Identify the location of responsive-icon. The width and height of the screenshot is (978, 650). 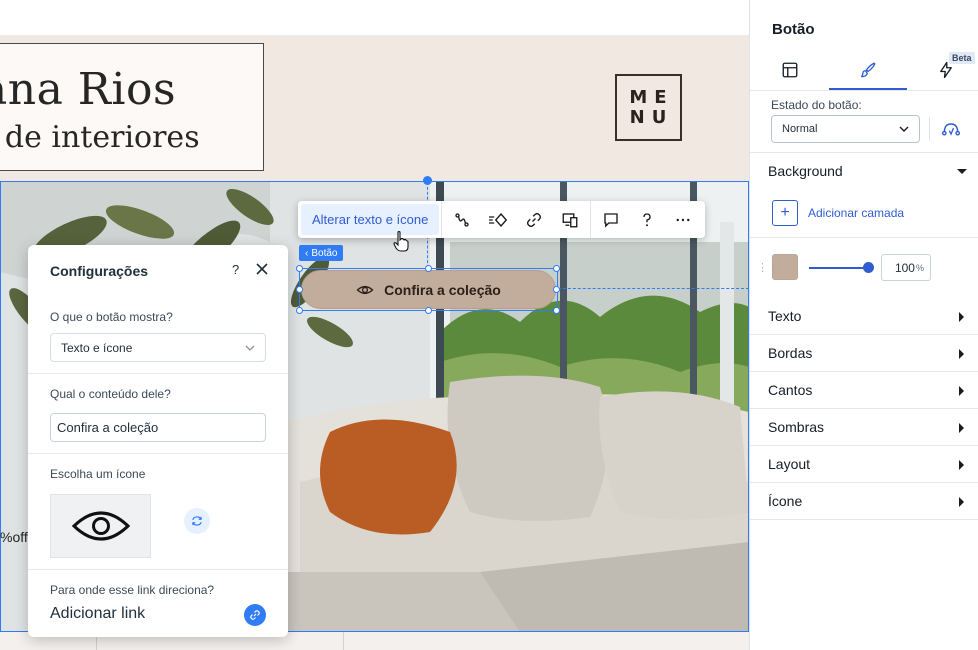
(570, 219).